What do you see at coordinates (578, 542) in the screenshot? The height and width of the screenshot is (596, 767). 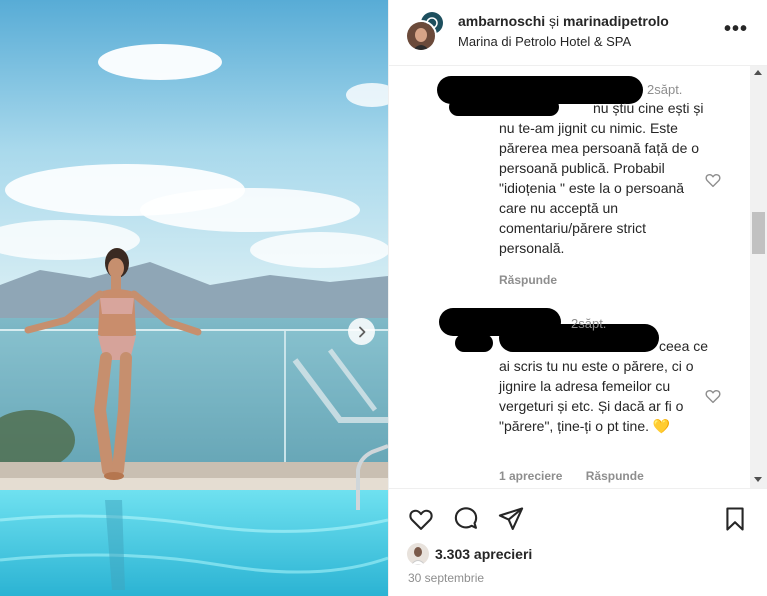 I see `post-actions: 3.303 aprecieri 30 septembrie` at bounding box center [578, 542].